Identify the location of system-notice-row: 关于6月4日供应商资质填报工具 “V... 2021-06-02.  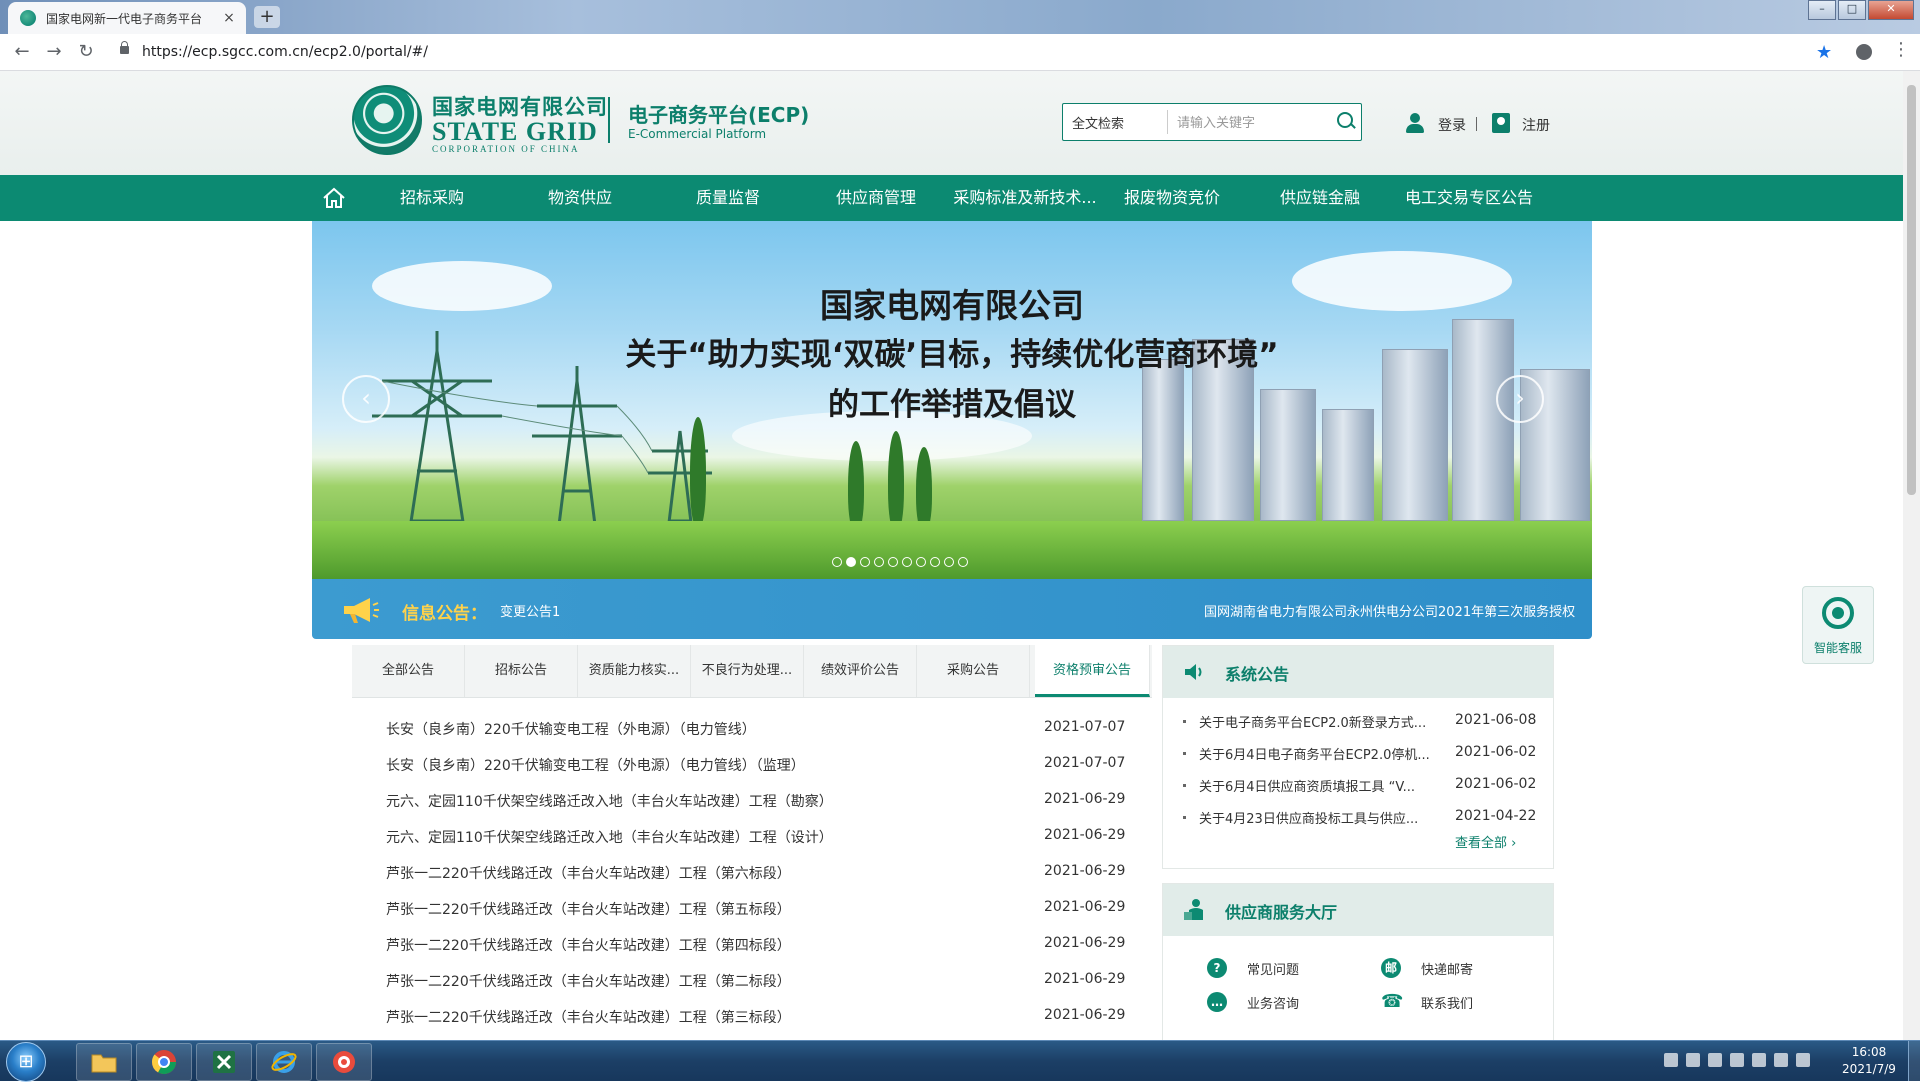
(1363, 787).